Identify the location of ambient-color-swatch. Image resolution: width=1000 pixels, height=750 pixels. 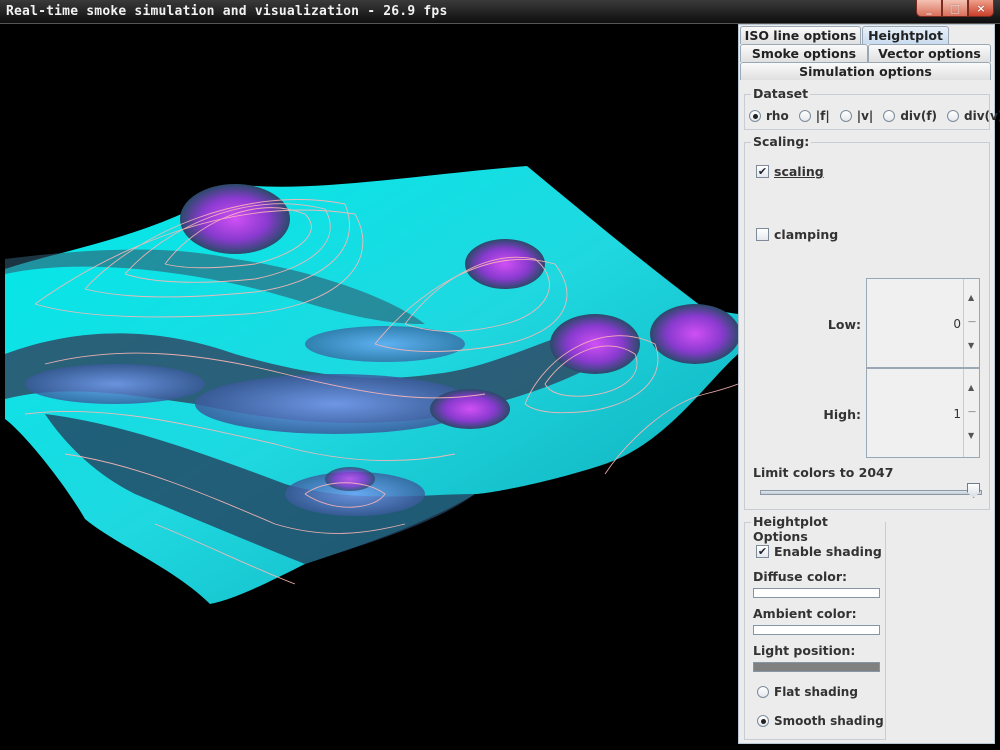
(816, 630).